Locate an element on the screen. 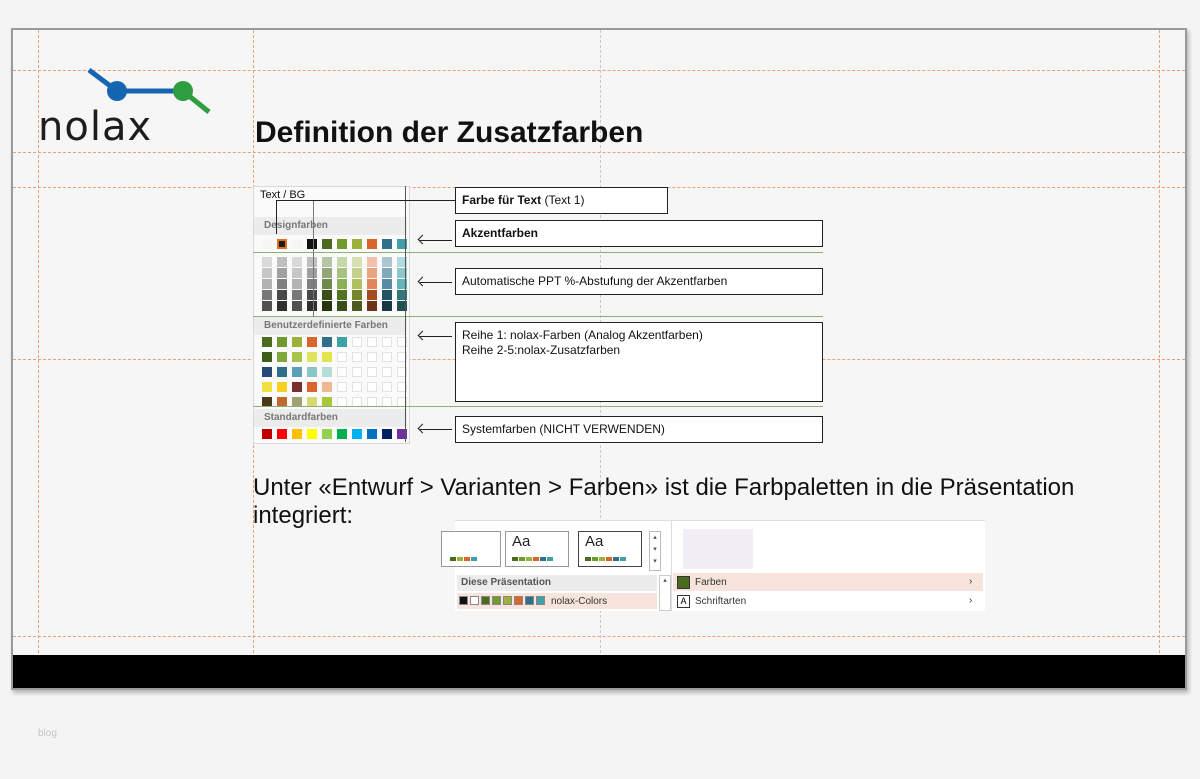 The height and width of the screenshot is (779, 1200). menu-item-fonts: Schriftarten is located at coordinates (720, 601).